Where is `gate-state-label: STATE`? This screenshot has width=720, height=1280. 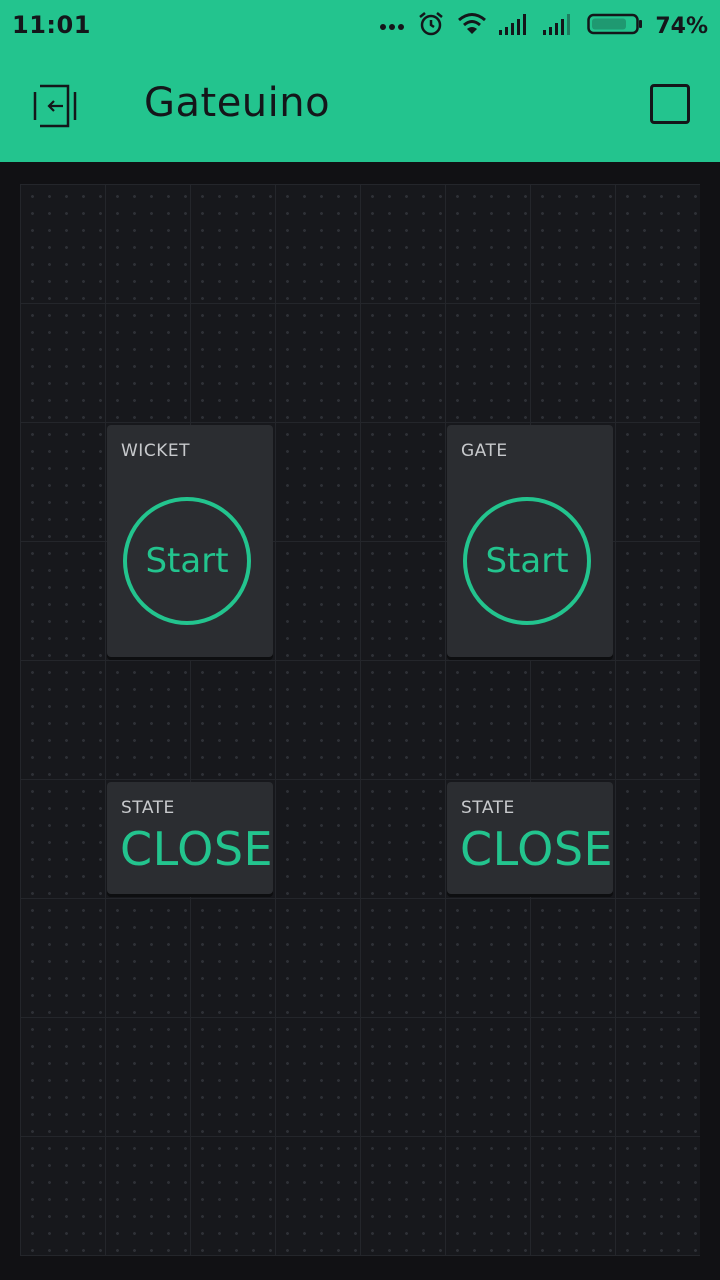
gate-state-label: STATE is located at coordinates (488, 808).